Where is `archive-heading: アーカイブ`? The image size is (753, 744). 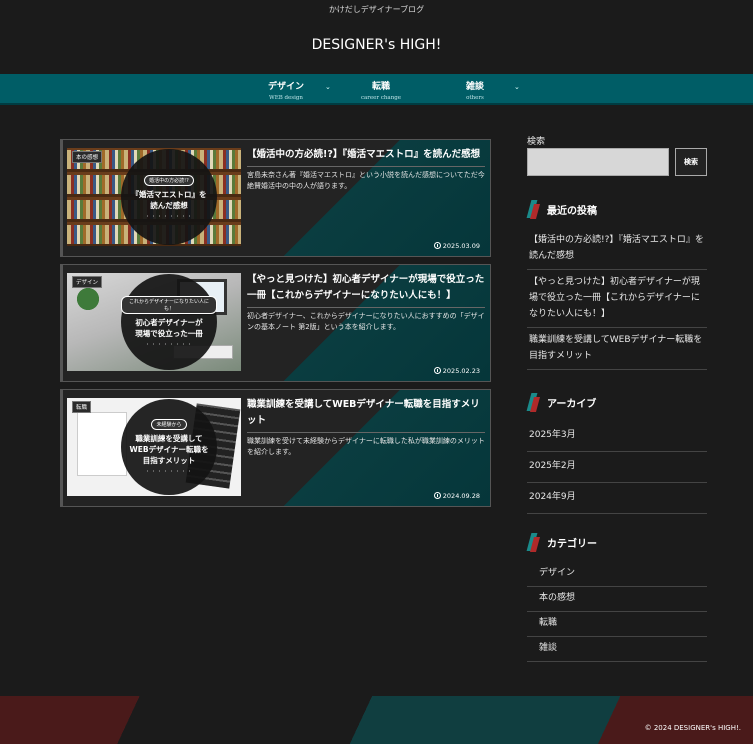 archive-heading: アーカイブ is located at coordinates (561, 402).